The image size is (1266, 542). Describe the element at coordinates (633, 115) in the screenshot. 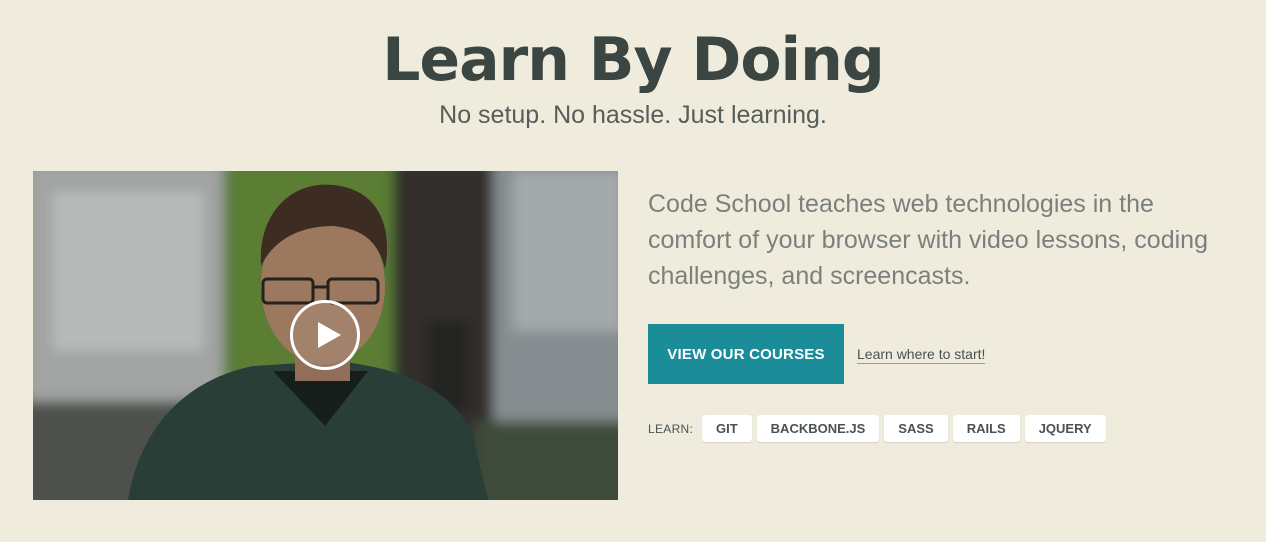

I see `page-subtitle: No setup. No hassle. Just learning.` at that location.